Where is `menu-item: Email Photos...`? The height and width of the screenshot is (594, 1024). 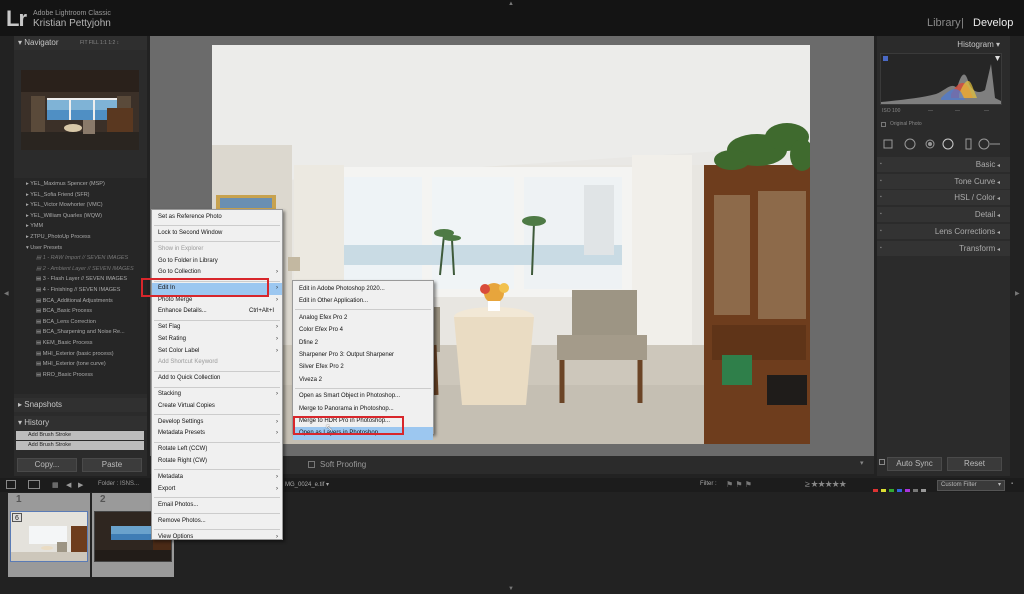 menu-item: Email Photos... is located at coordinates (217, 506).